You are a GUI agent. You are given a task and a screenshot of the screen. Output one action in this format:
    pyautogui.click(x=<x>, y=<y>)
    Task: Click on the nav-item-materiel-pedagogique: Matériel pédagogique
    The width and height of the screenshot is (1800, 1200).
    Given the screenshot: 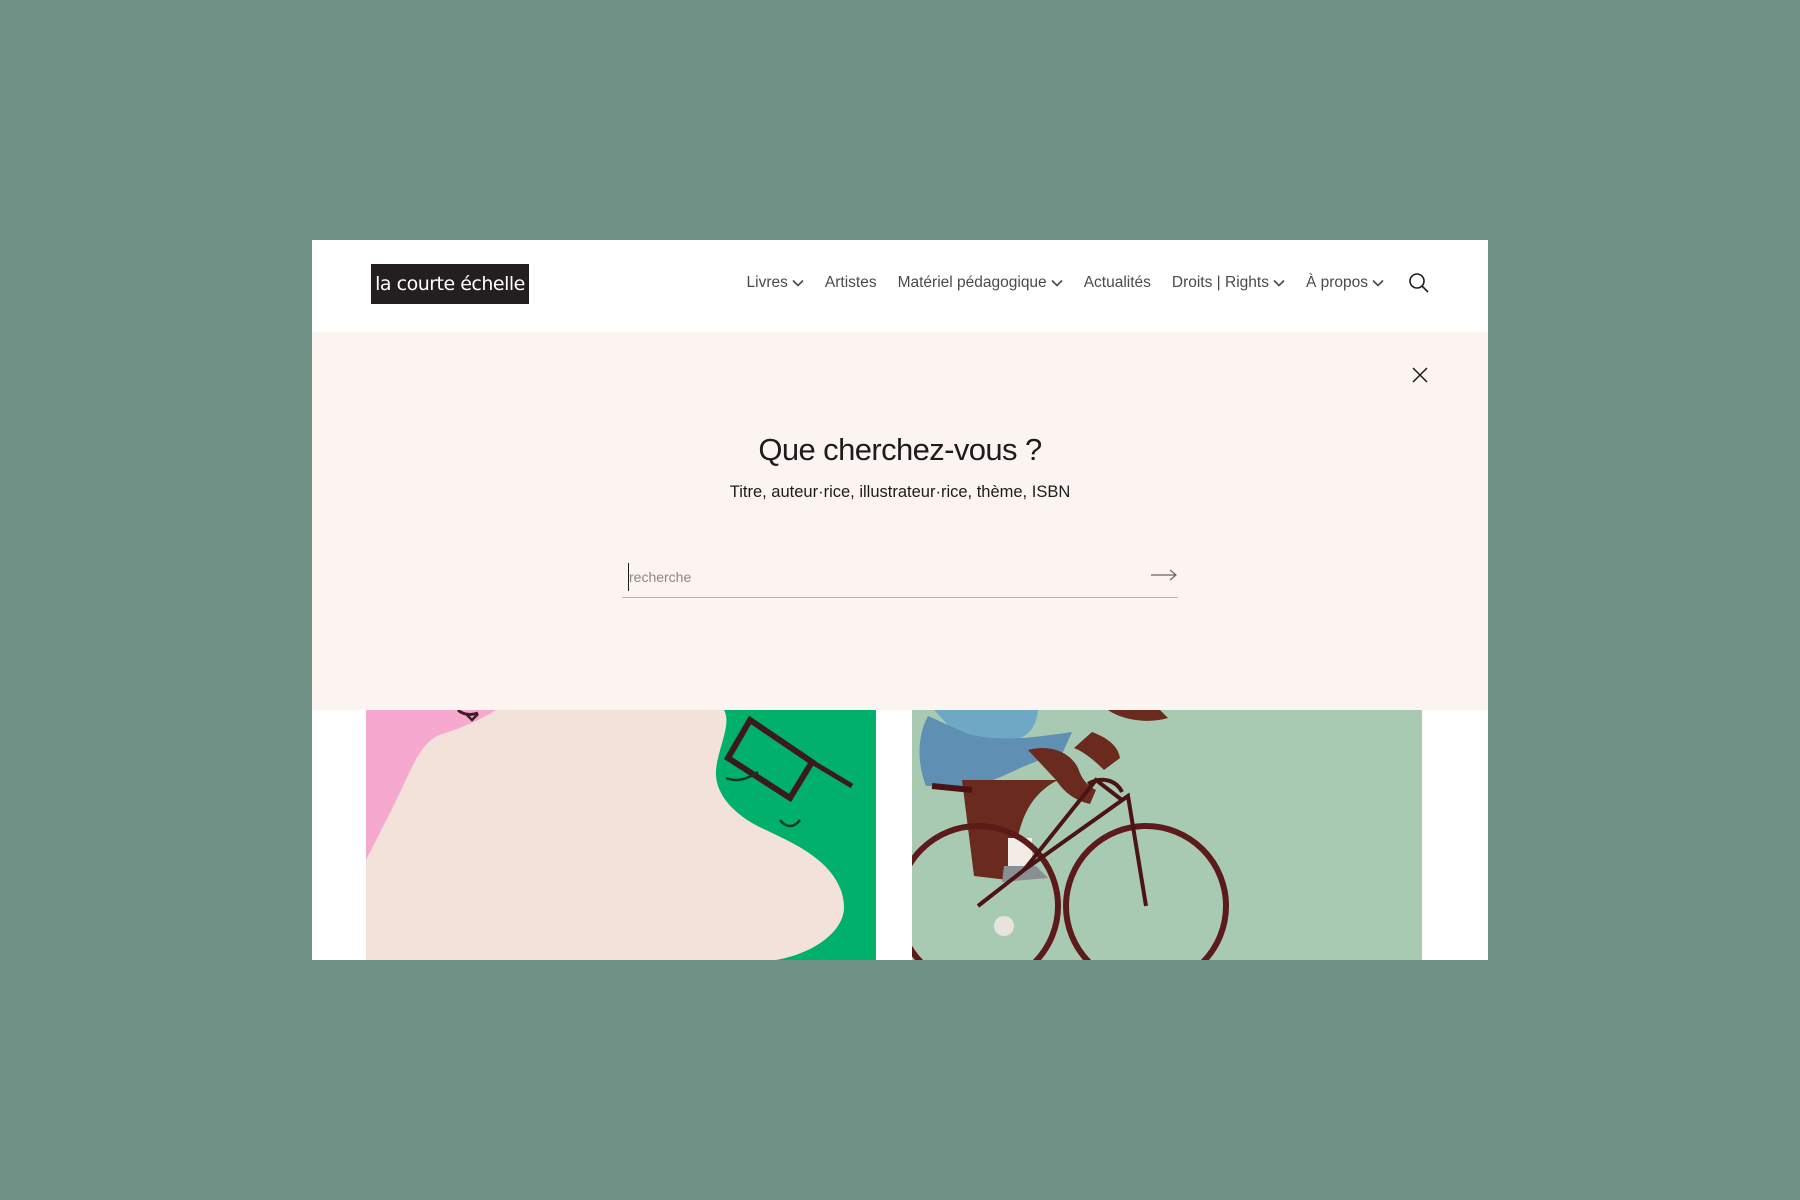 What is the action you would take?
    pyautogui.click(x=980, y=283)
    